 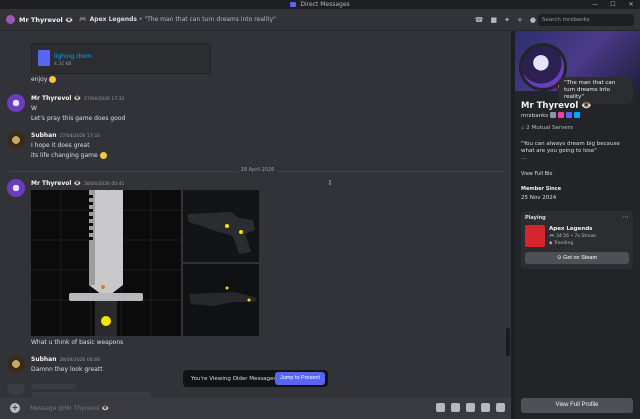 I want to click on more-options-icon: ⋯, so click(x=625, y=217).